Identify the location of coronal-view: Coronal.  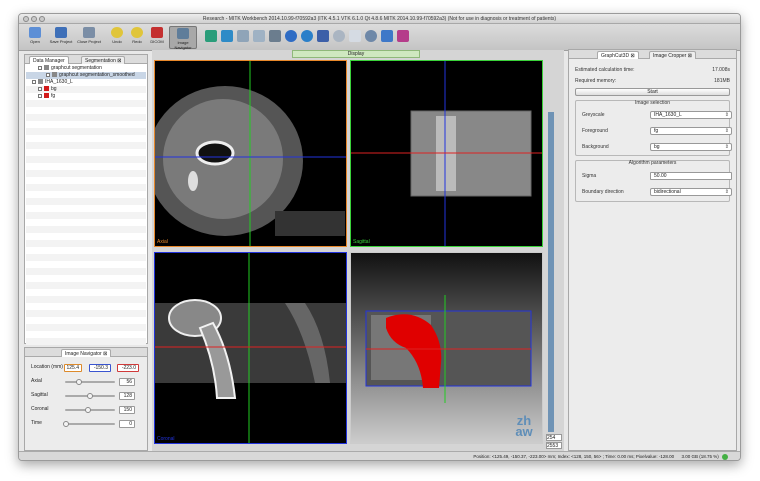
(250, 348).